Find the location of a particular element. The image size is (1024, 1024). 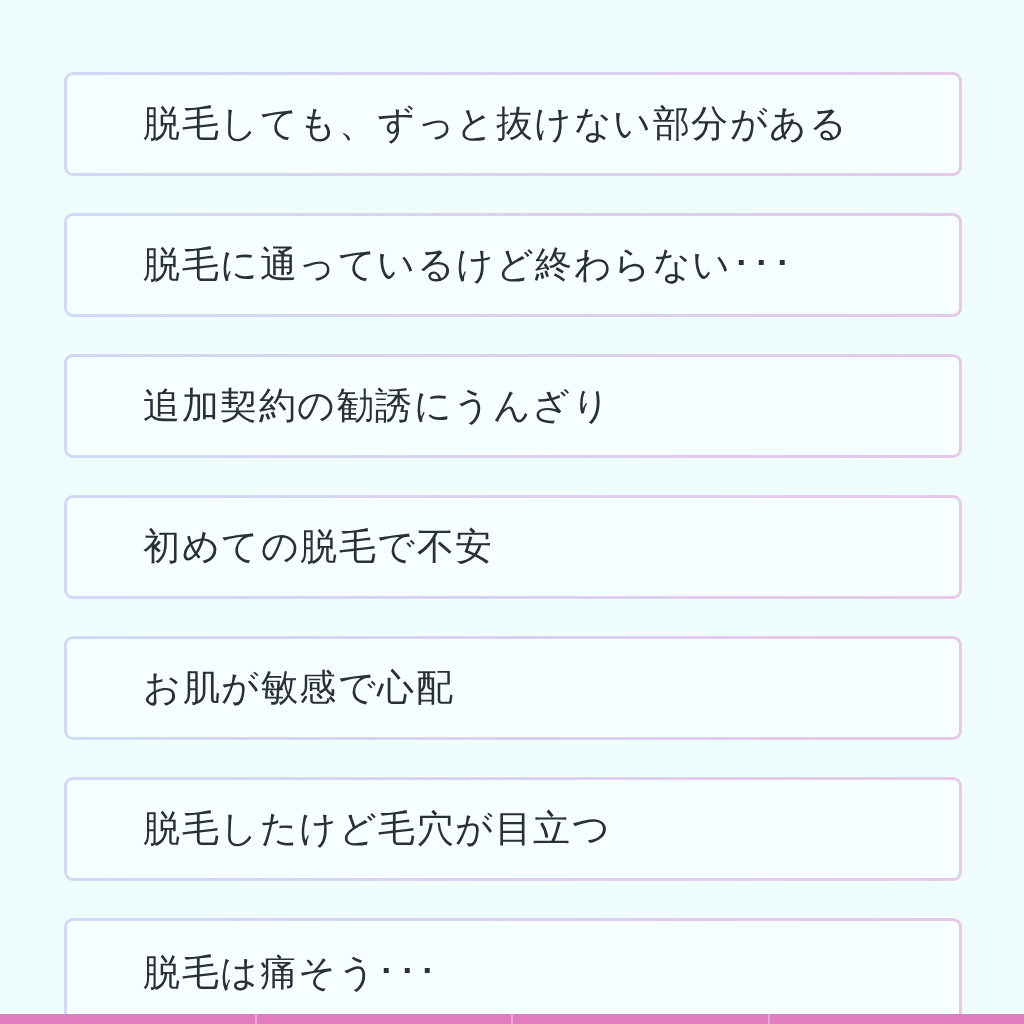

option-button: 脱毛に通っているけど終わらない･･･ is located at coordinates (513, 265).